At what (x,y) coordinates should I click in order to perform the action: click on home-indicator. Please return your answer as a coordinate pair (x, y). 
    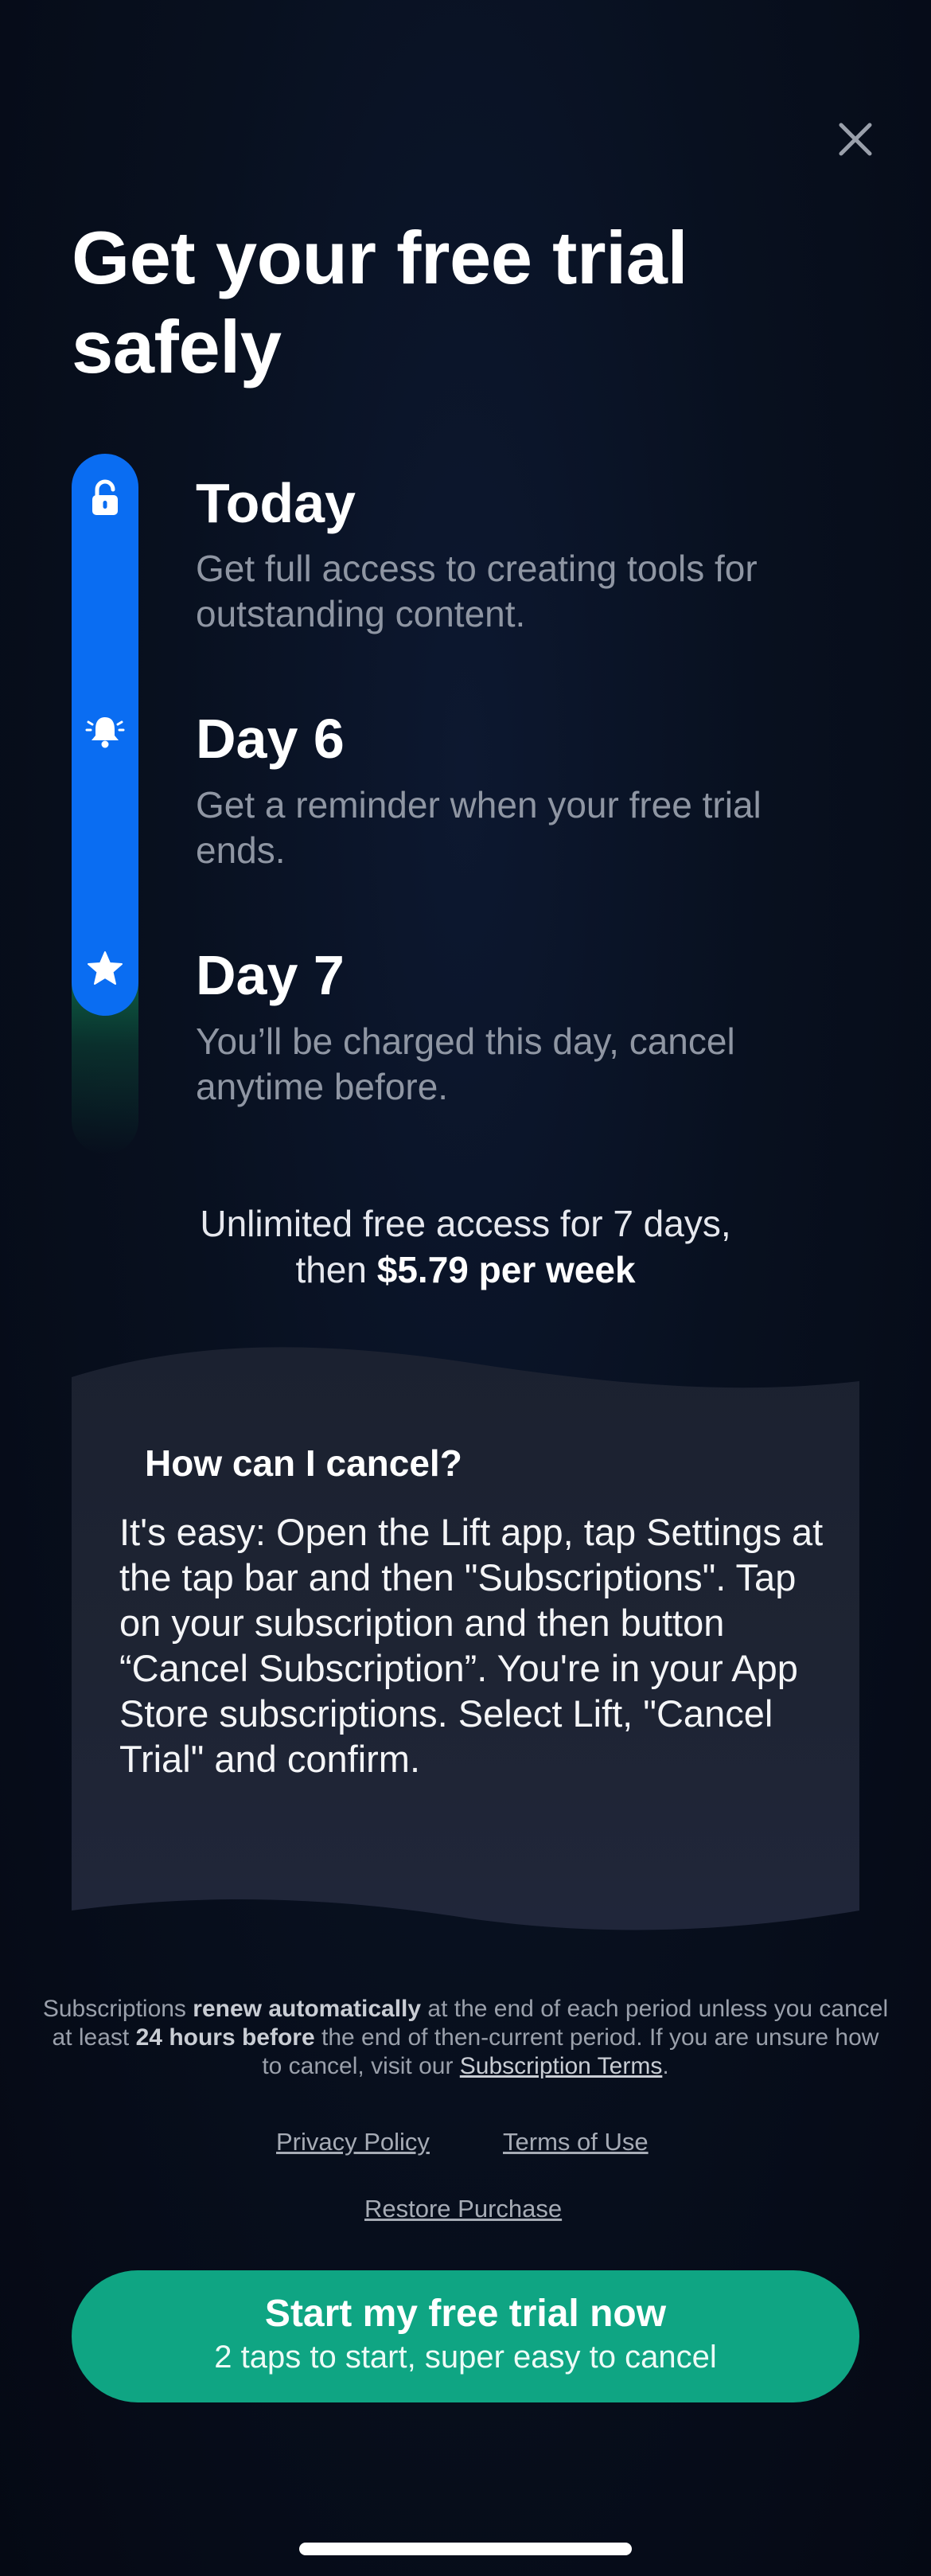
    Looking at the image, I should click on (465, 2549).